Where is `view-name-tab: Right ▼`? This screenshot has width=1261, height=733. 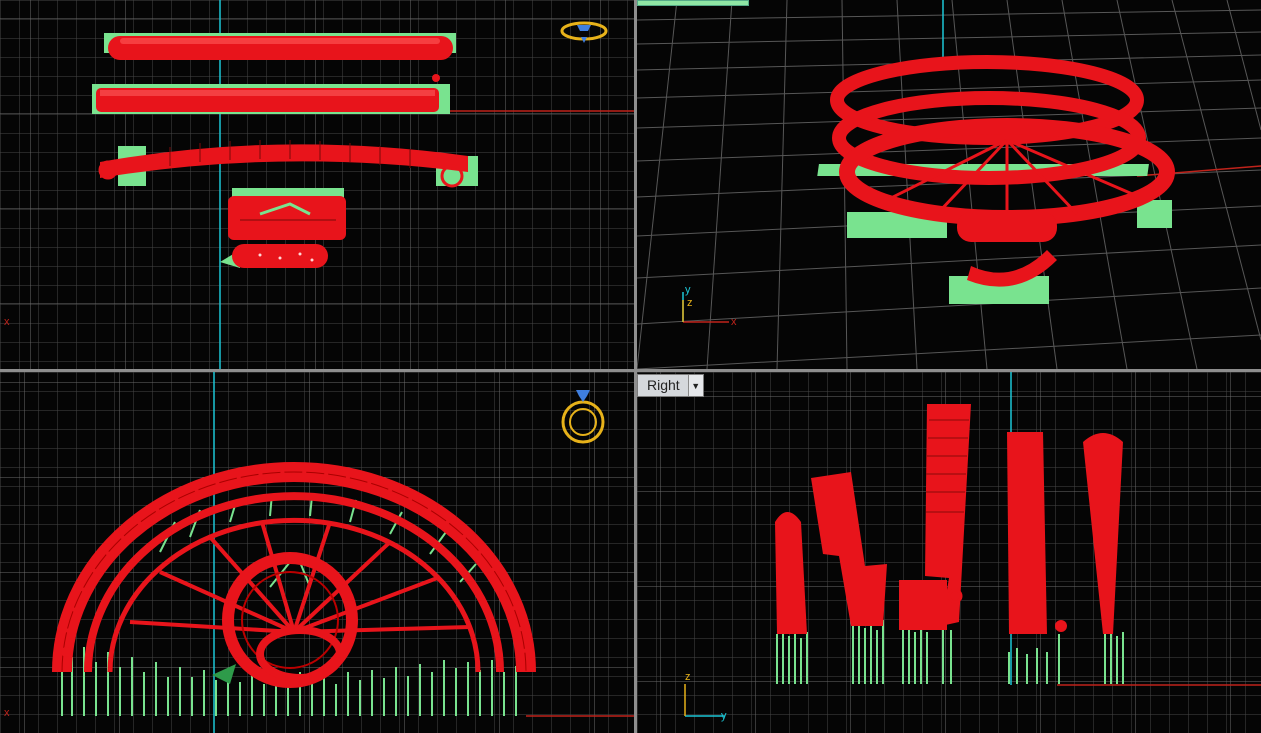 view-name-tab: Right ▼ is located at coordinates (670, 385).